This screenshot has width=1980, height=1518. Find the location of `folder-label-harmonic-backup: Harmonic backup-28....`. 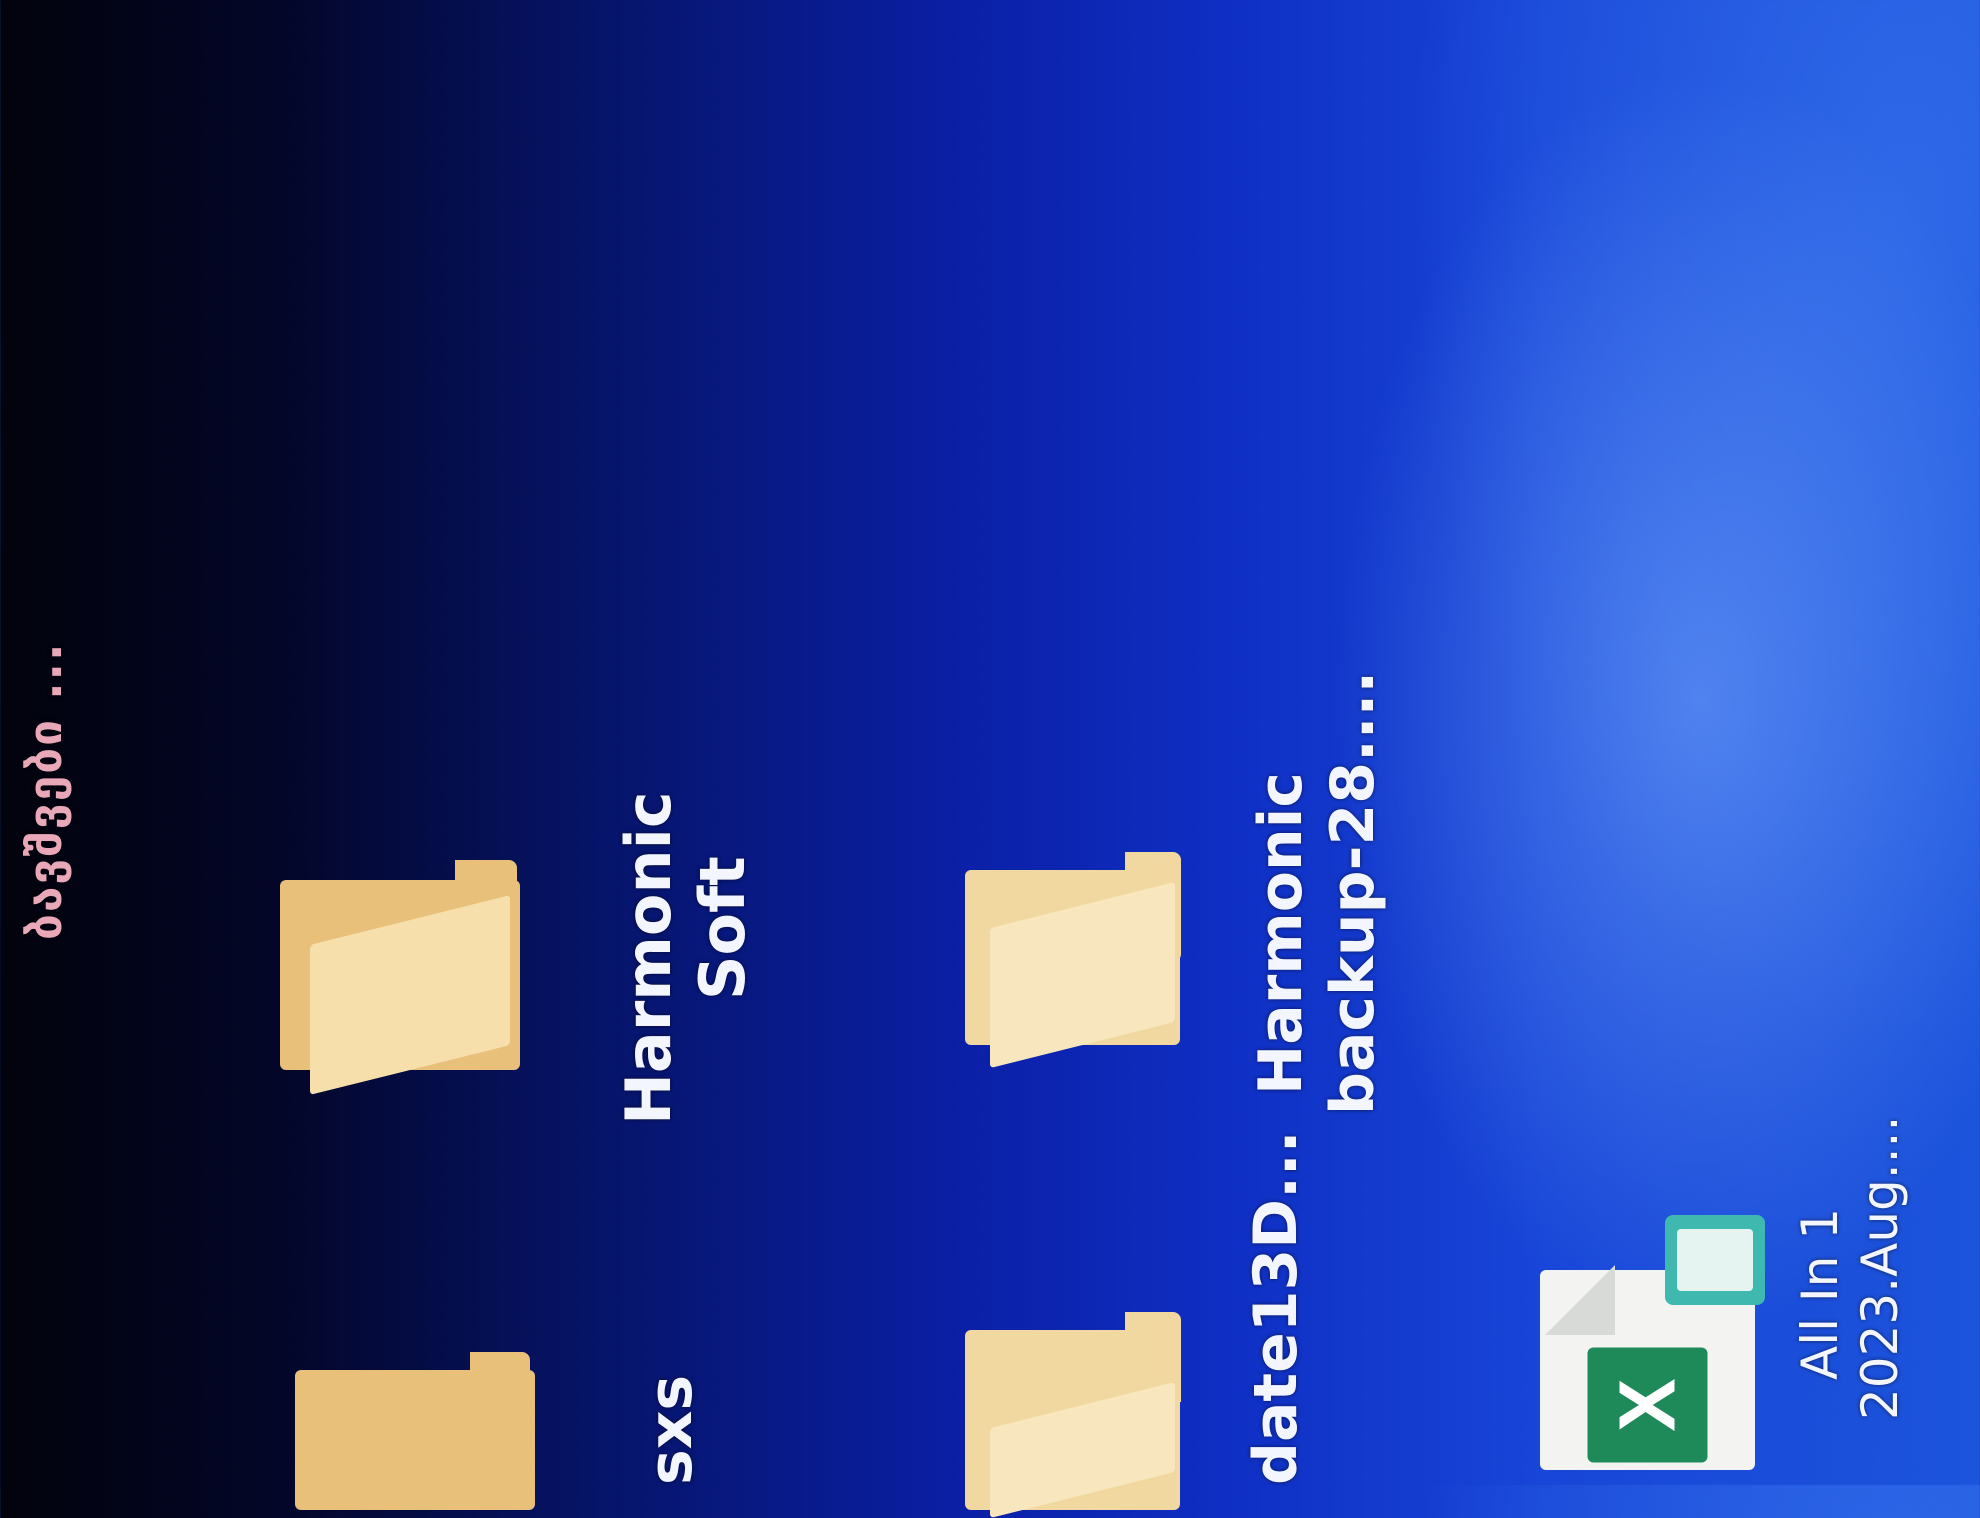

folder-label-harmonic-backup: Harmonic backup-28.... is located at coordinates (1317, 893).